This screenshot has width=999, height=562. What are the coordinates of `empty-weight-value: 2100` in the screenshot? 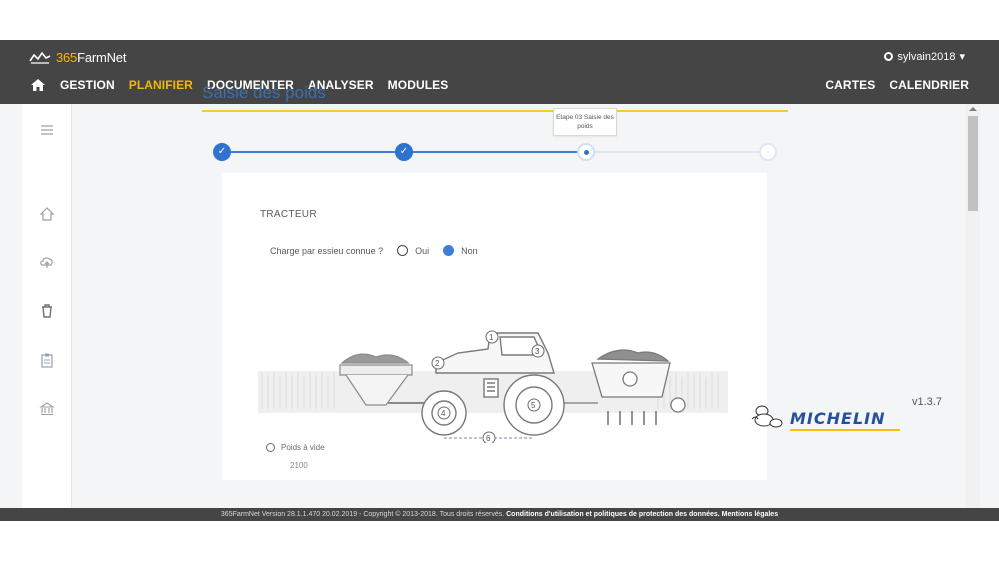 It's located at (299, 465).